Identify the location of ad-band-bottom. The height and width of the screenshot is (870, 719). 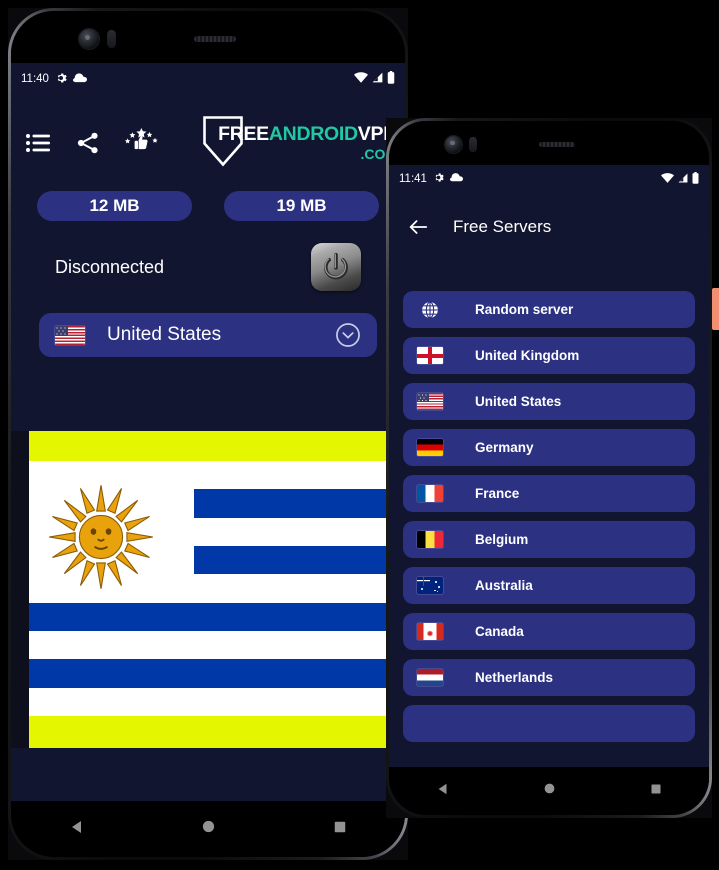
(208, 732).